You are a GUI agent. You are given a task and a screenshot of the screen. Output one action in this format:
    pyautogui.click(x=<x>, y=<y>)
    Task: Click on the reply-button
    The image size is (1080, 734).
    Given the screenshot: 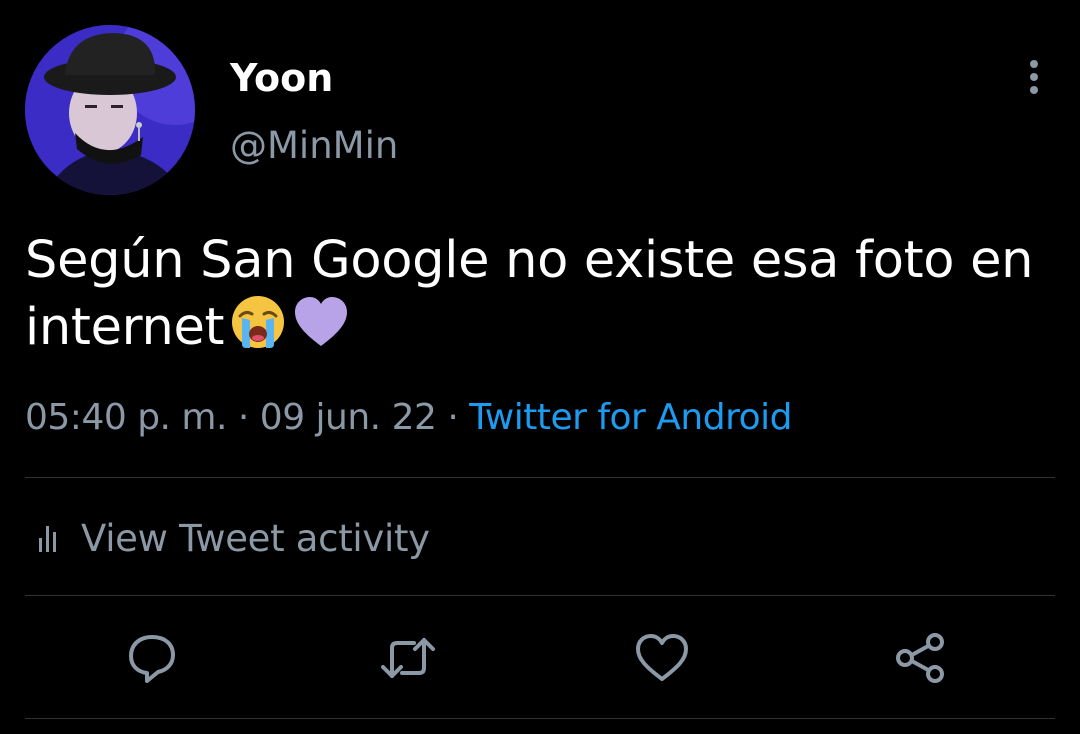 What is the action you would take?
    pyautogui.click(x=152, y=658)
    